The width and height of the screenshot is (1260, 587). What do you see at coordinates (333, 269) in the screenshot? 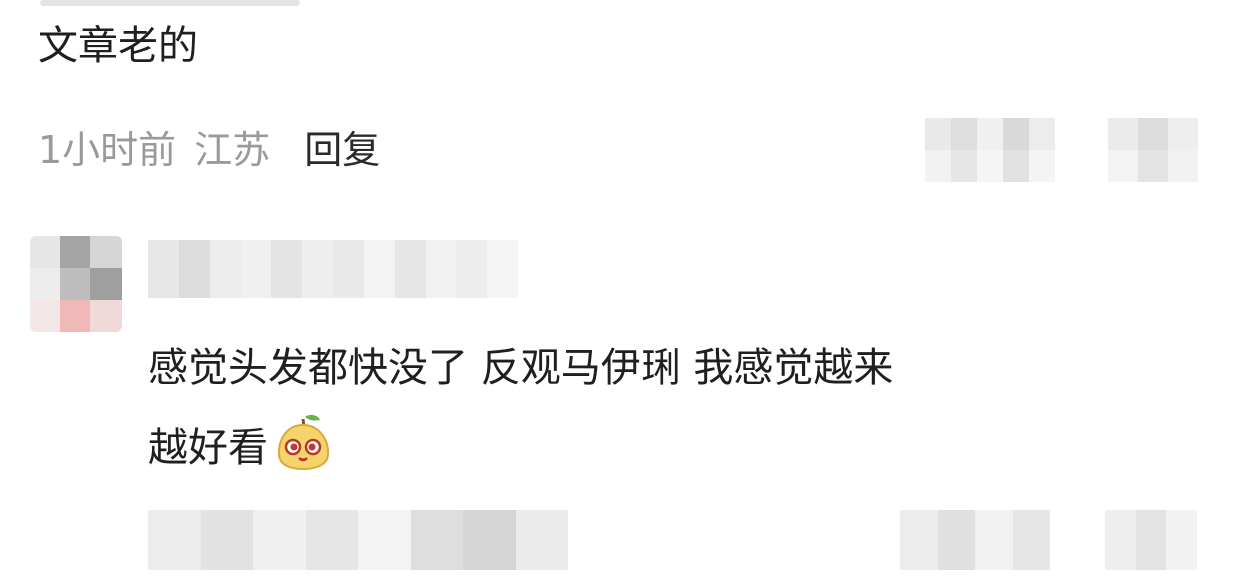
I see `blurred-username` at bounding box center [333, 269].